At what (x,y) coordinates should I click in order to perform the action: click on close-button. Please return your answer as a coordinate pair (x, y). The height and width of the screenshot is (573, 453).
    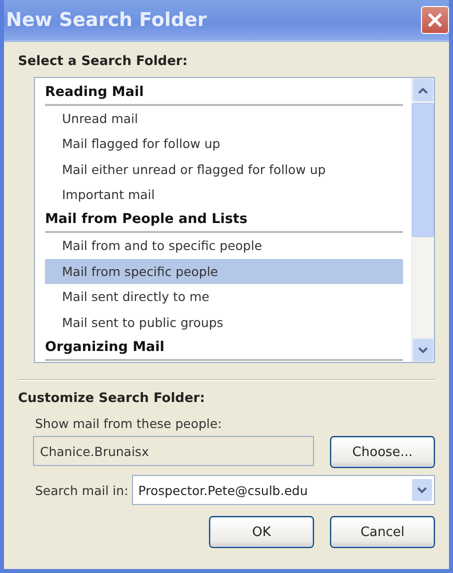
    Looking at the image, I should click on (435, 20).